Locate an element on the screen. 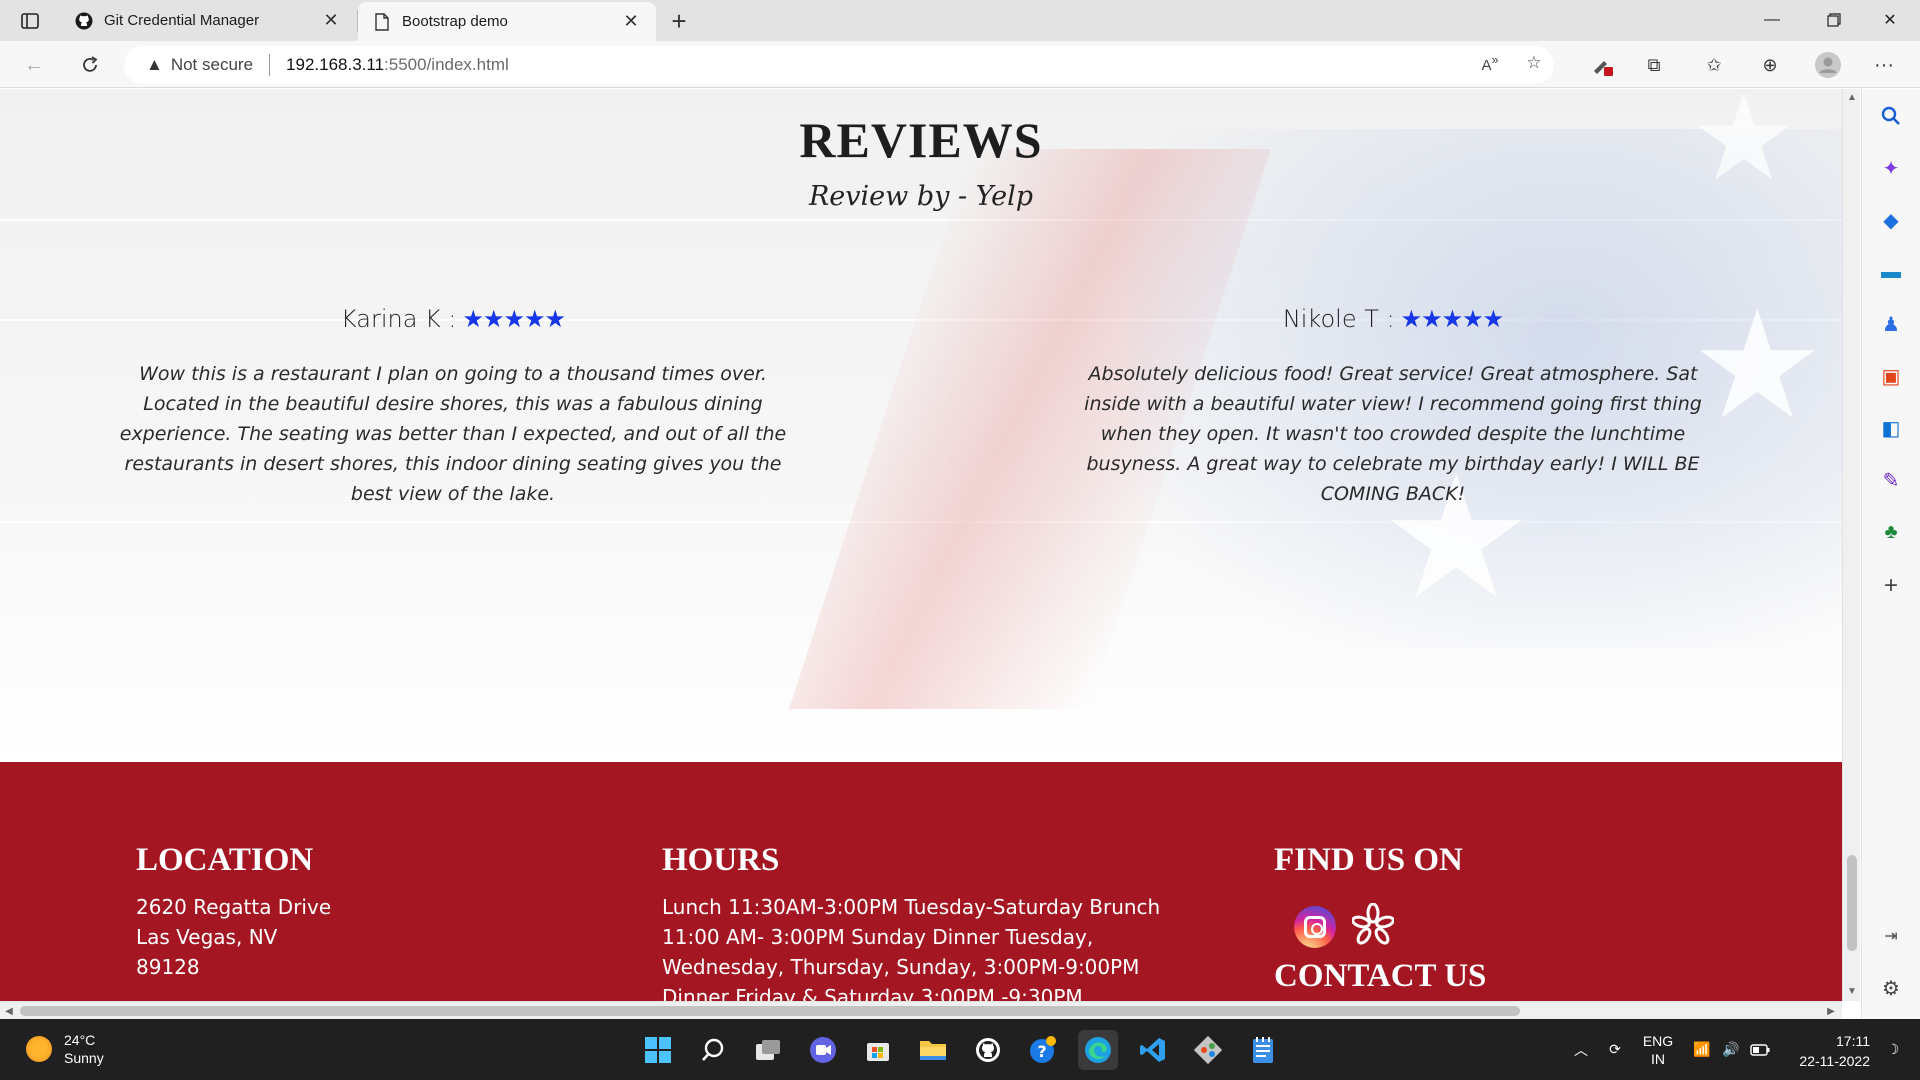  battery-button is located at coordinates (1760, 1049).